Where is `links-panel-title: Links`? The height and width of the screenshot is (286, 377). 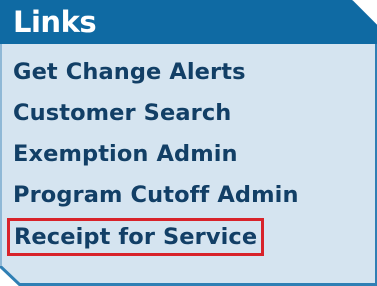
links-panel-title: Links is located at coordinates (55, 22).